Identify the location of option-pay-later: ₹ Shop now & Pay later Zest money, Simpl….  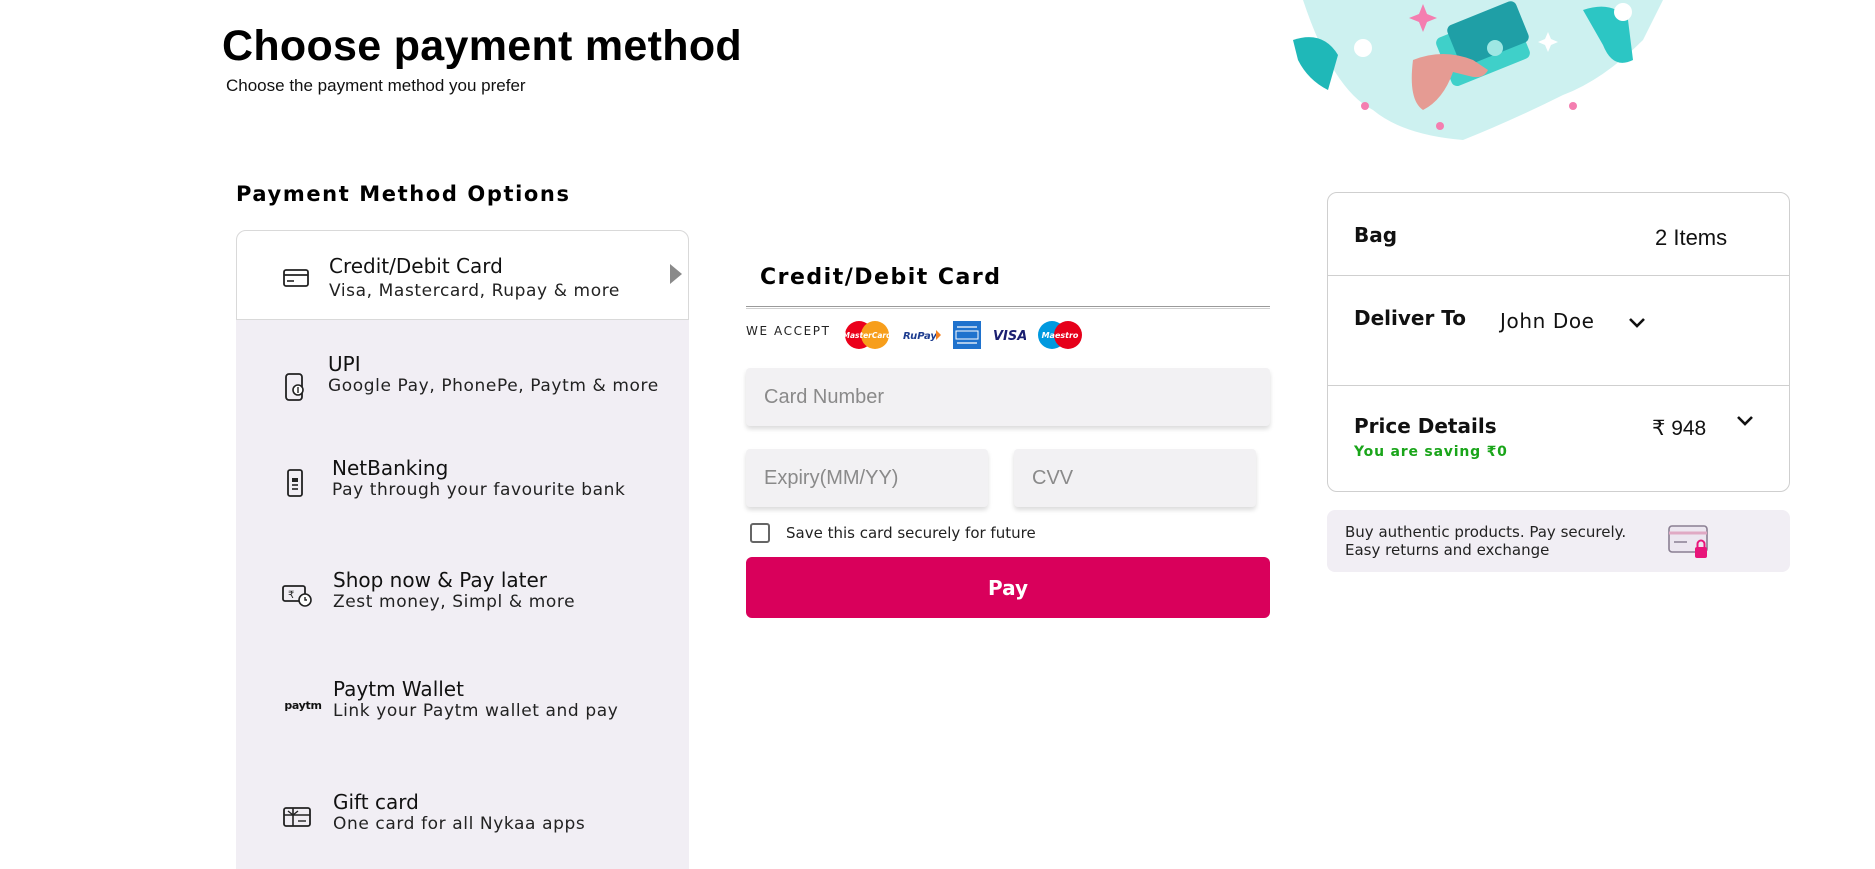
(462, 613).